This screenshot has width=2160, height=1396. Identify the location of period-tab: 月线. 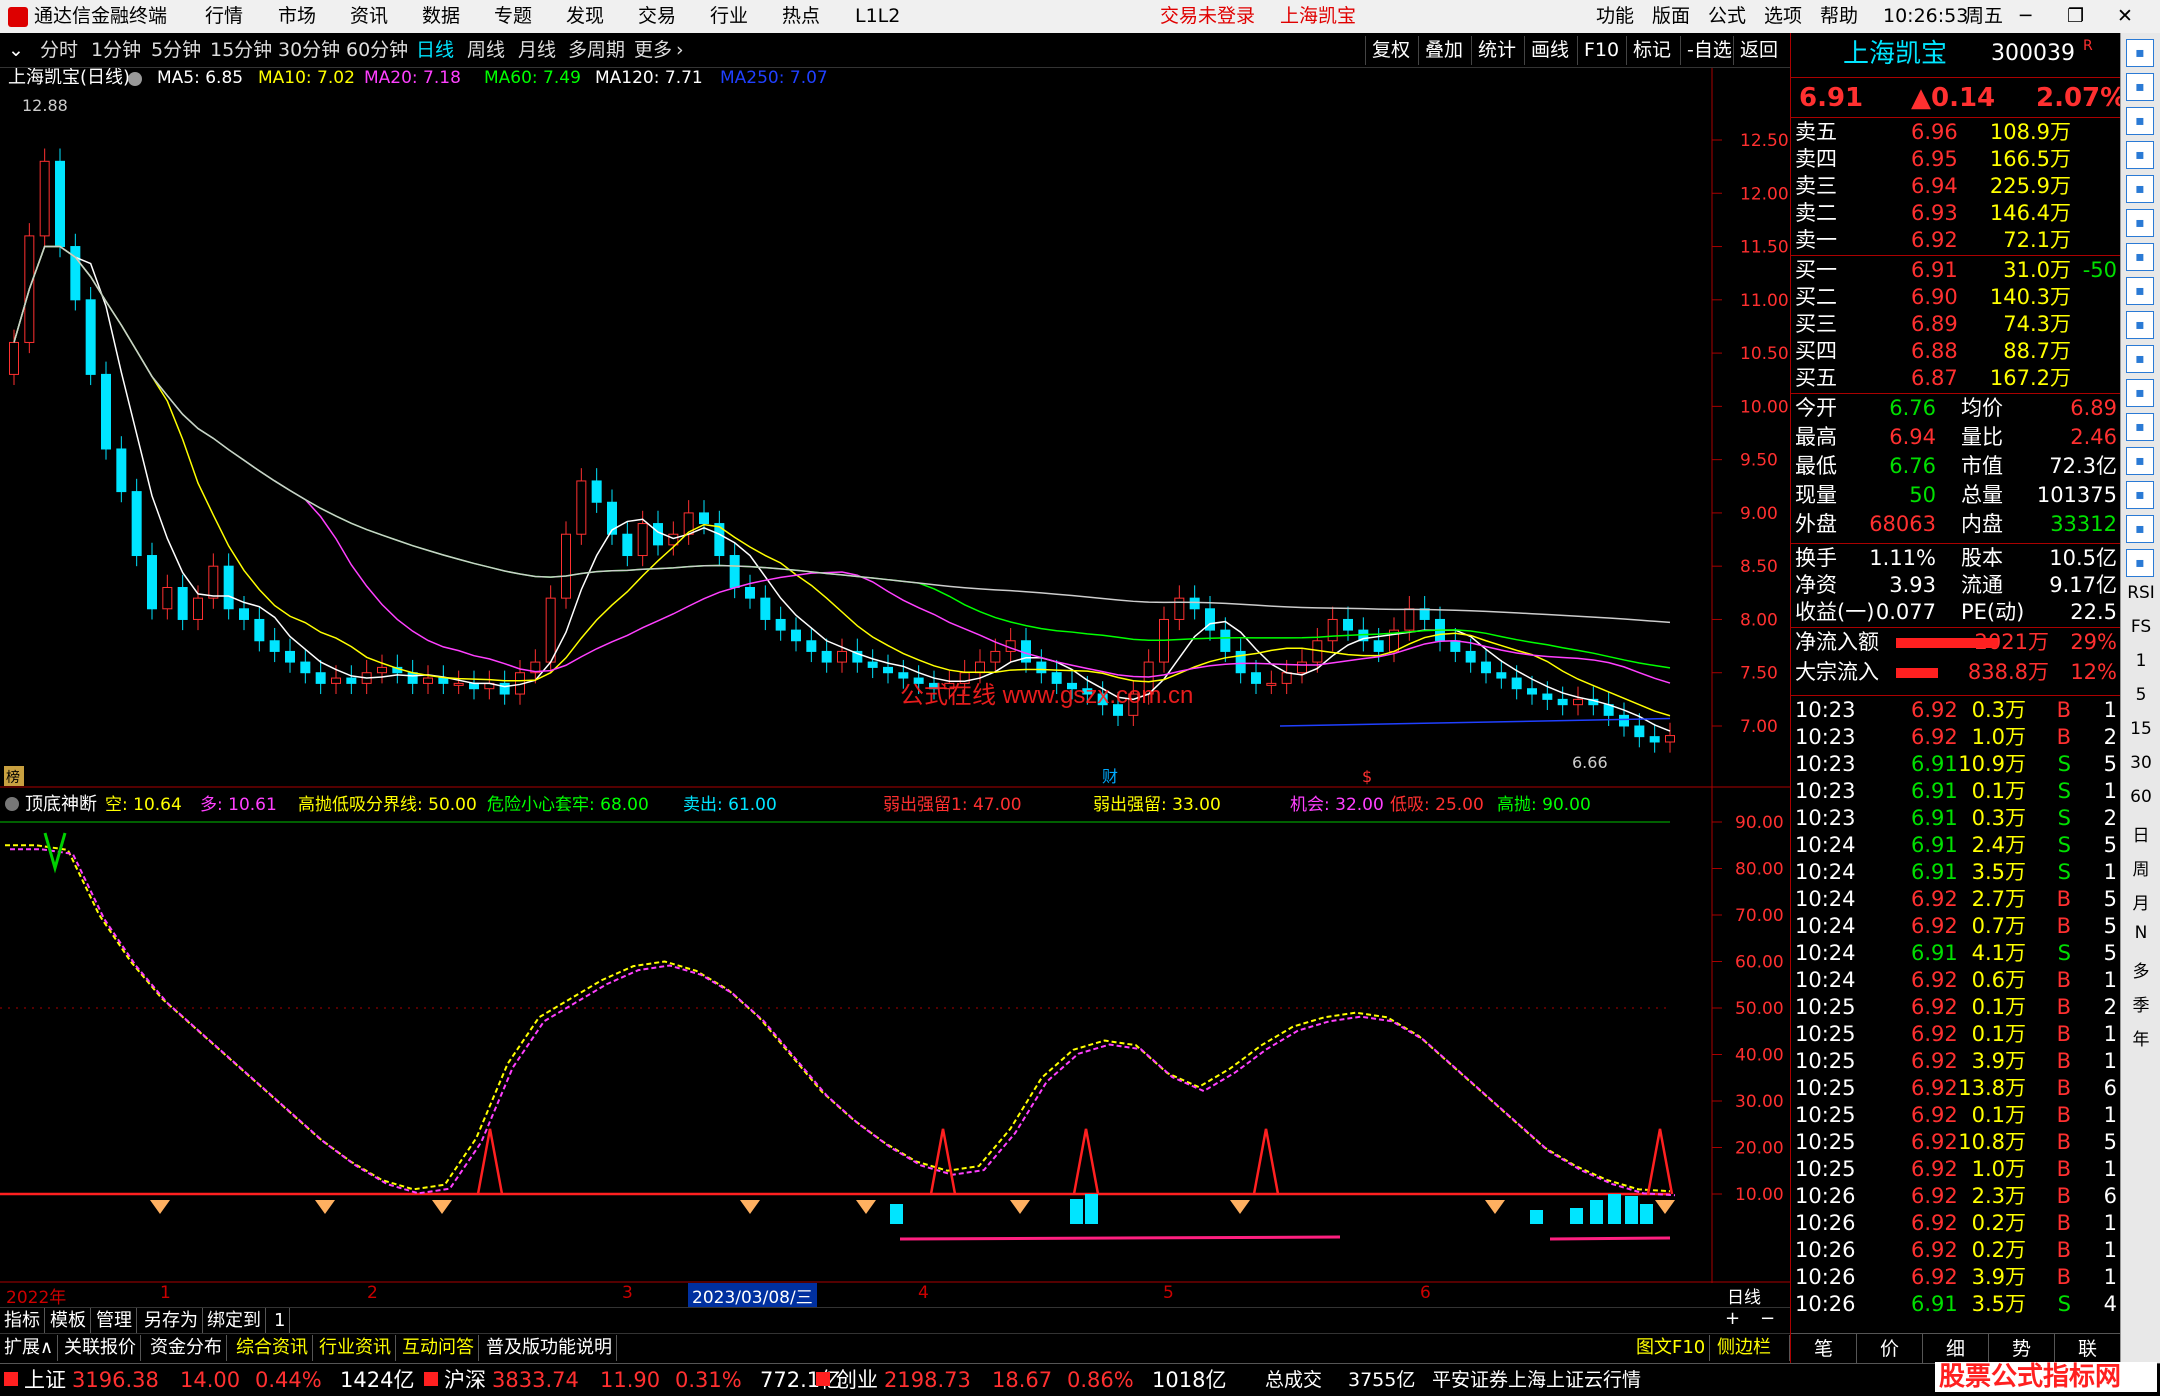
(537, 50).